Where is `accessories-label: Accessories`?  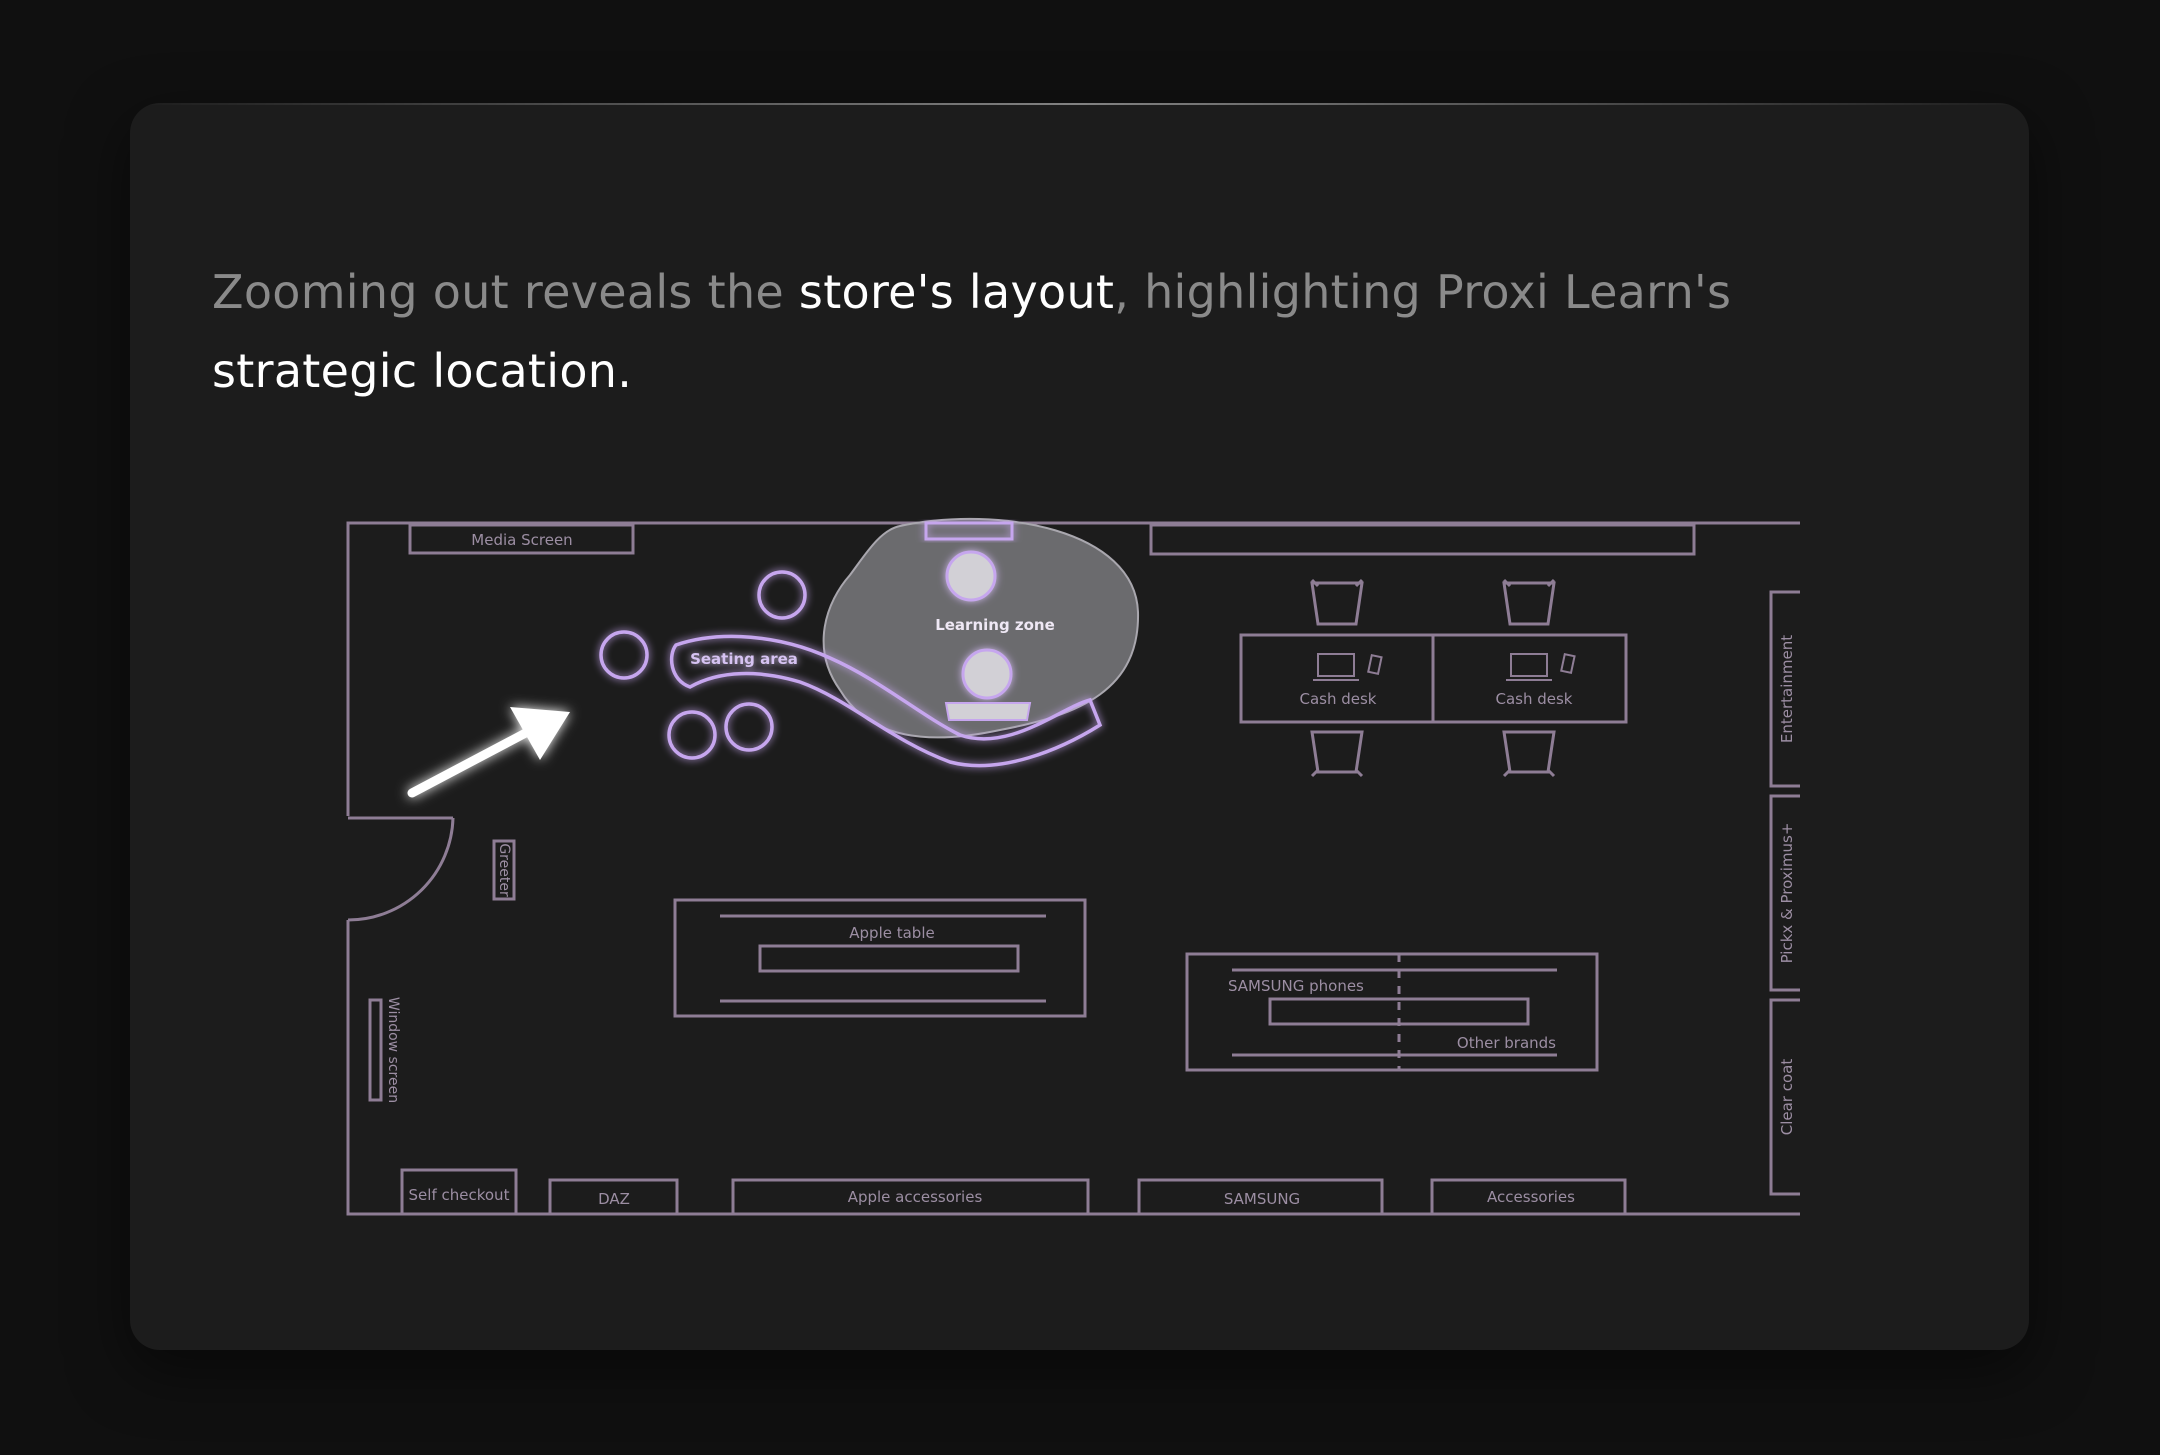 accessories-label: Accessories is located at coordinates (1531, 1197).